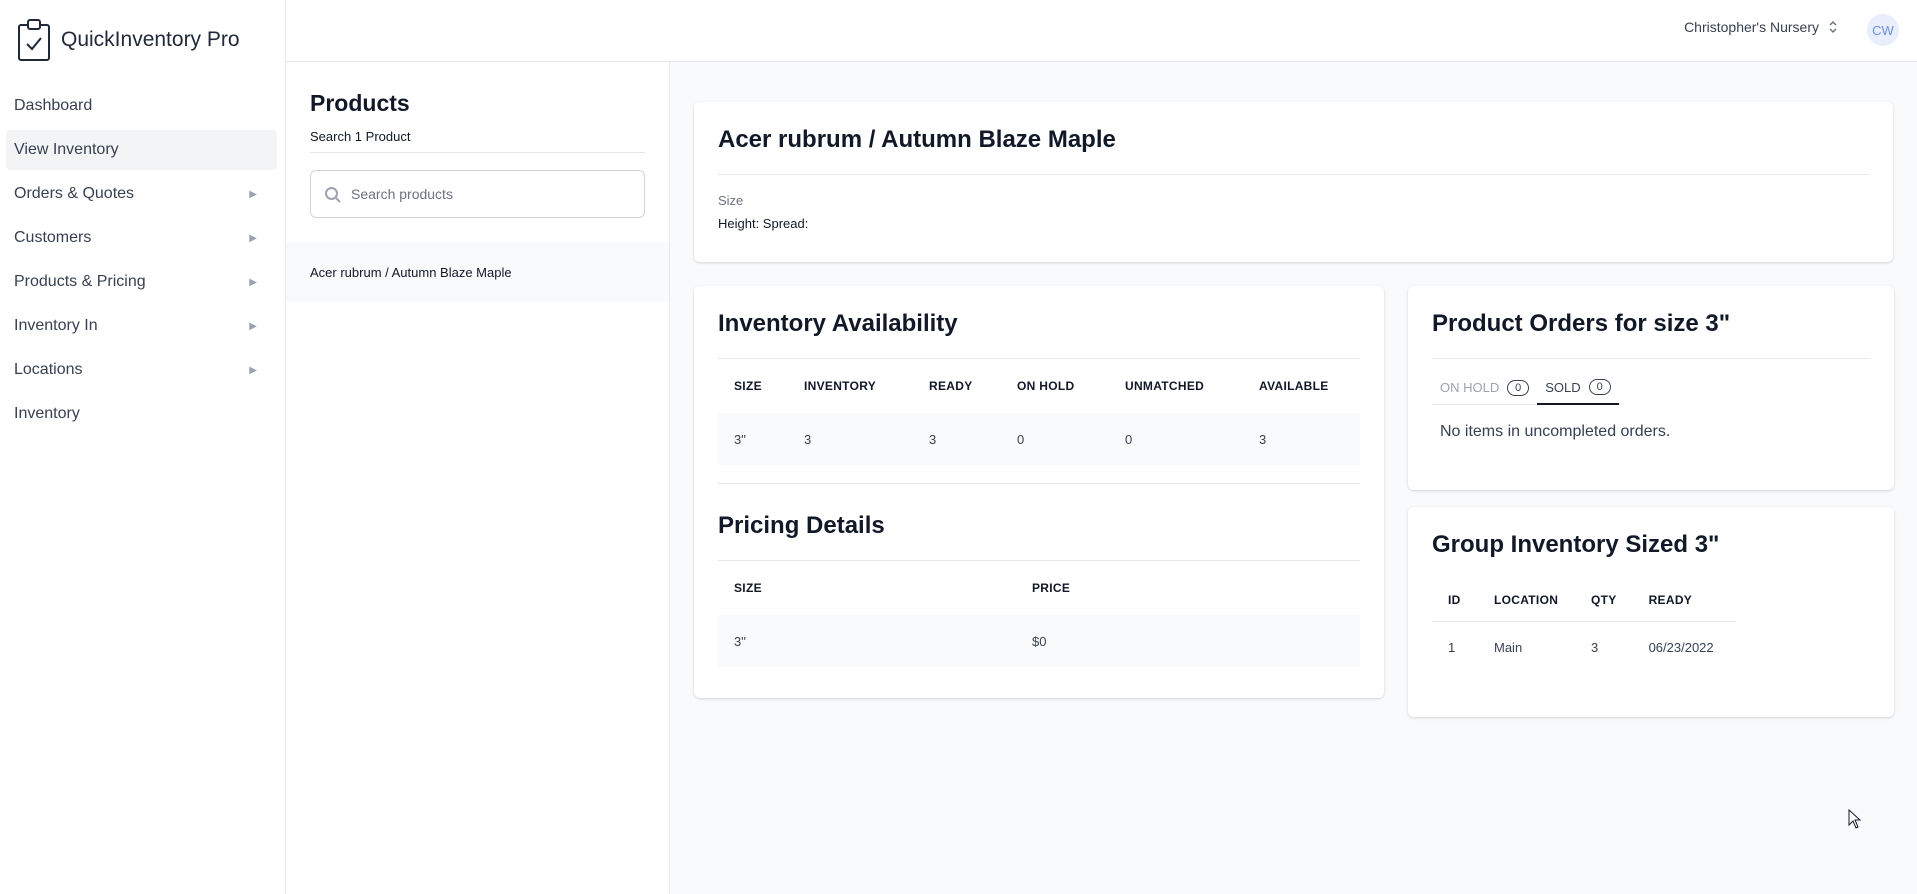 Image resolution: width=1917 pixels, height=894 pixels. Describe the element at coordinates (141, 106) in the screenshot. I see `sidebar-item-dashboard: Dashboard` at that location.